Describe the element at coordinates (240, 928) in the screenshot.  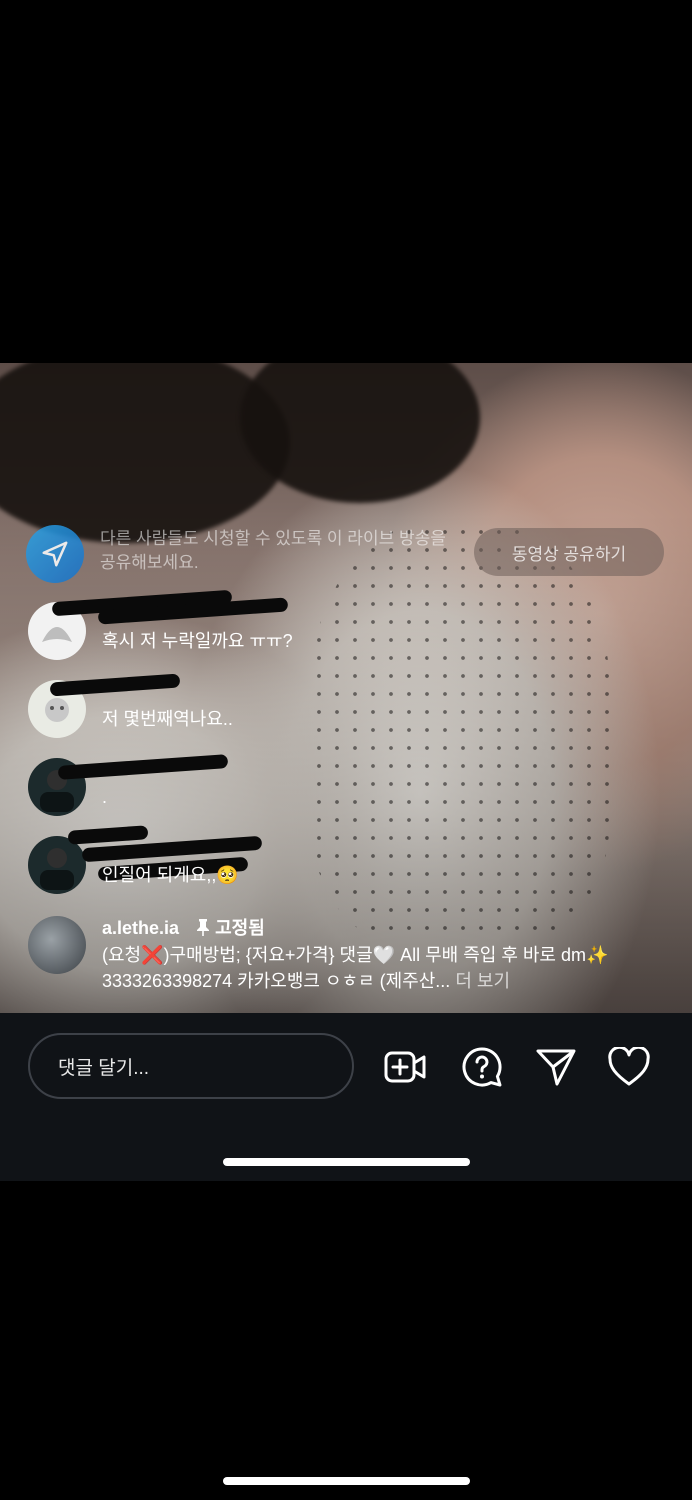
I see `pinned-label: 고정됨` at that location.